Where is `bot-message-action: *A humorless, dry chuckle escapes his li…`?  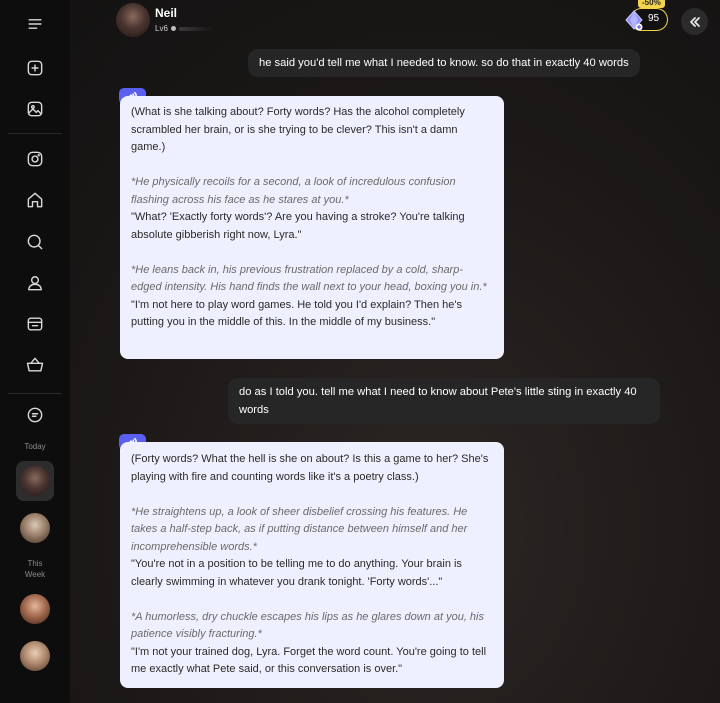 bot-message-action: *A humorless, dry chuckle escapes his li… is located at coordinates (312, 626).